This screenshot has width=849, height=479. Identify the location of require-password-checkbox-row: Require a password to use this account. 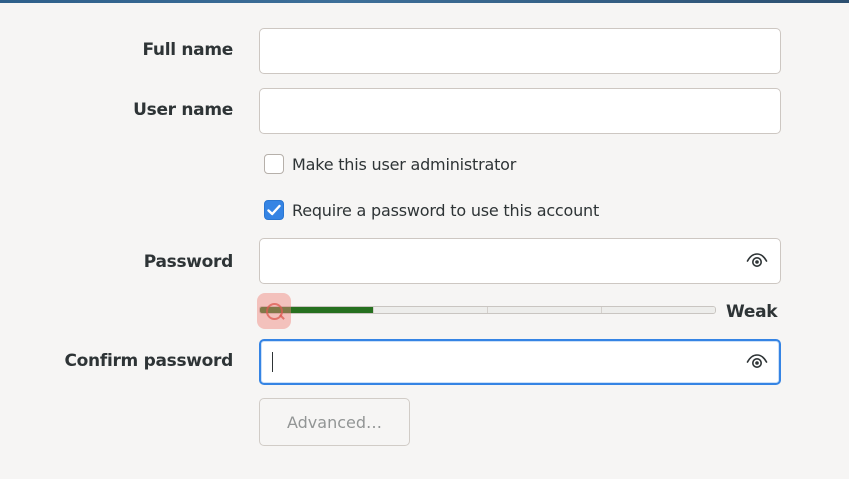
(431, 210).